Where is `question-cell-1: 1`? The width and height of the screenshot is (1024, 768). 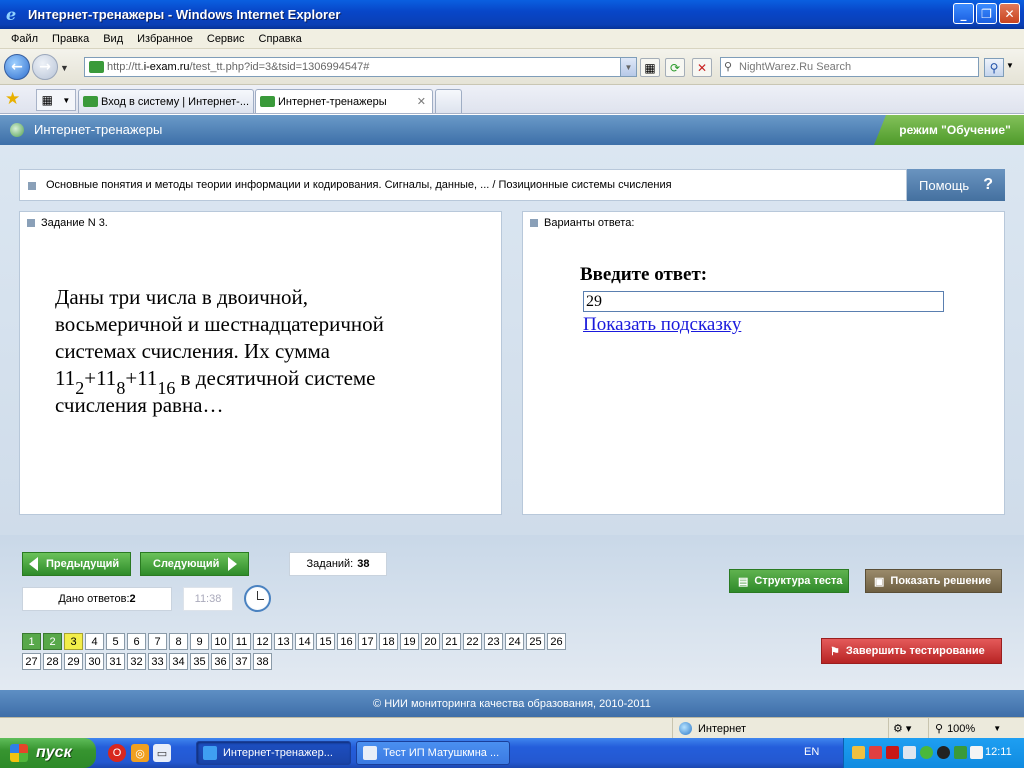
question-cell-1: 1 is located at coordinates (31, 641).